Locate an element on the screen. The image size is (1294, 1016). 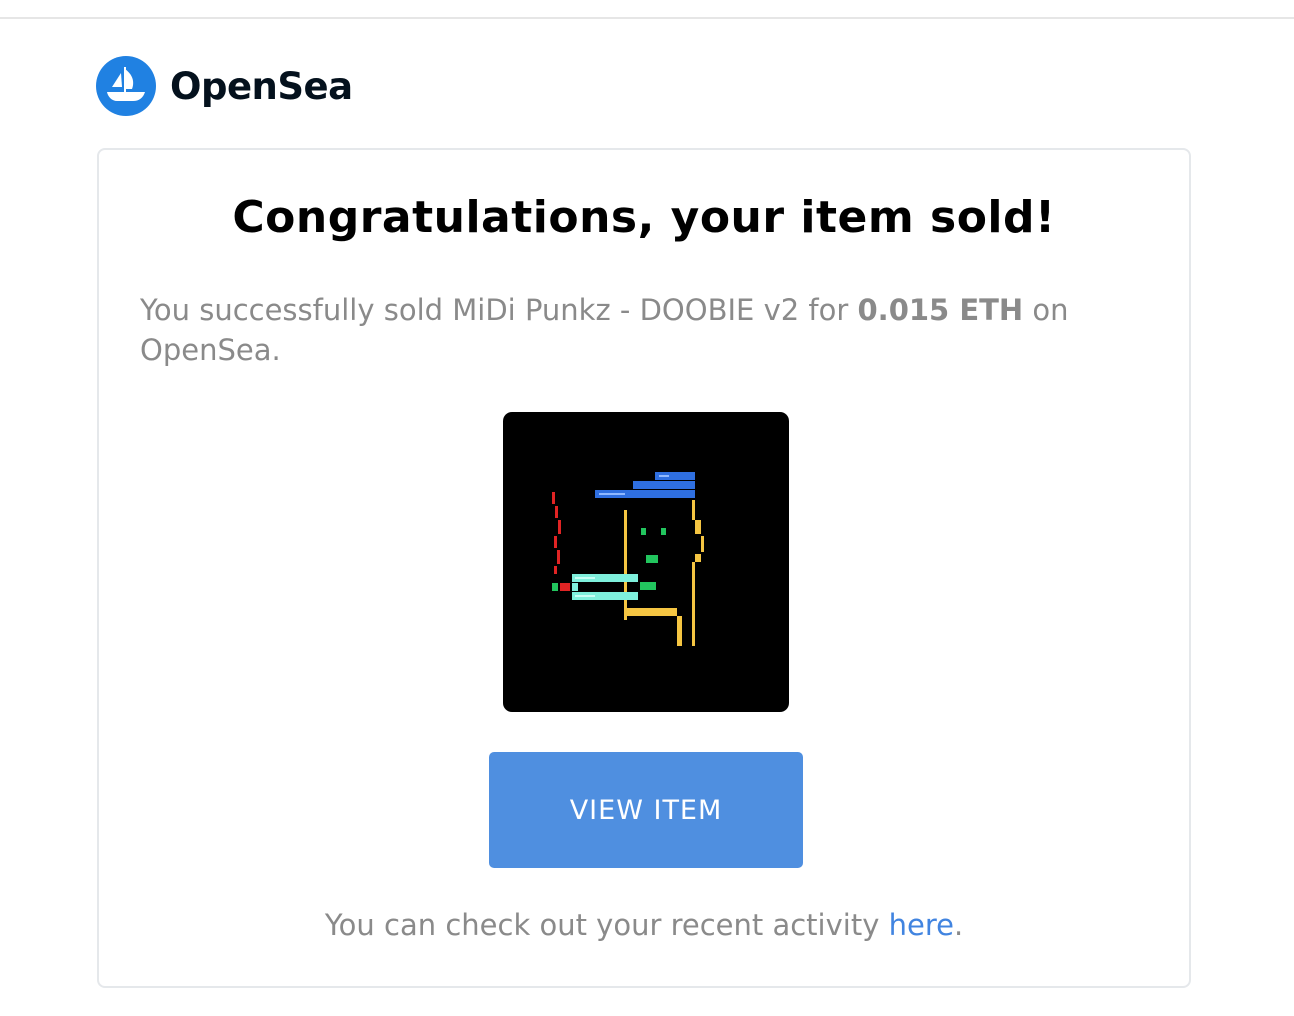
brand-name: OpenSea is located at coordinates (261, 86).